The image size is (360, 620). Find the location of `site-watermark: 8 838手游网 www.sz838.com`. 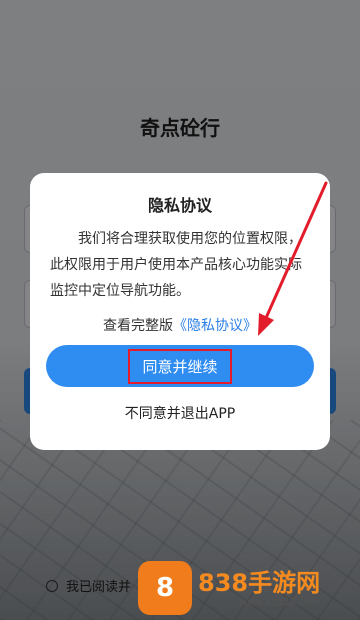

site-watermark: 8 838手游网 www.sz838.com is located at coordinates (249, 588).